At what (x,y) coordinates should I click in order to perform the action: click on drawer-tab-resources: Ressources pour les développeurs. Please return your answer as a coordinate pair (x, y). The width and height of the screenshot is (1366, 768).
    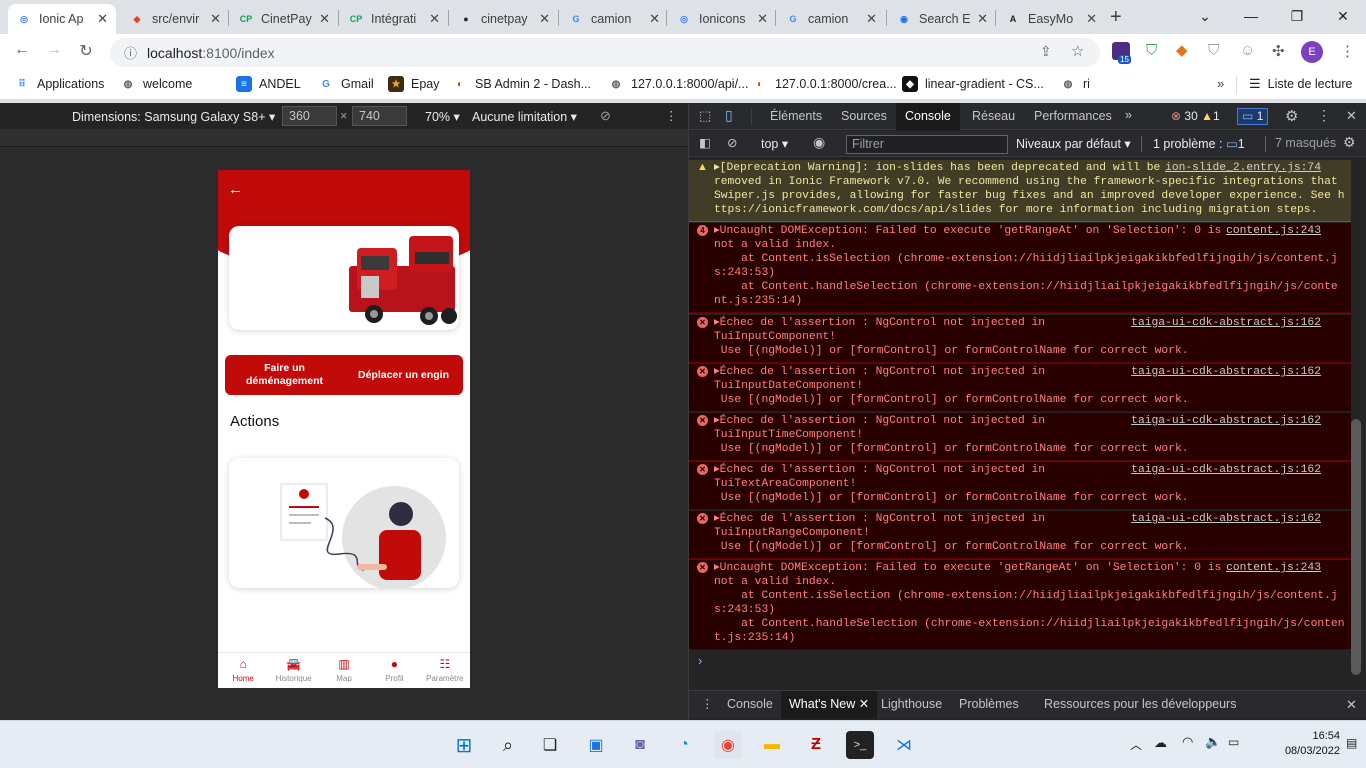
    Looking at the image, I should click on (1140, 704).